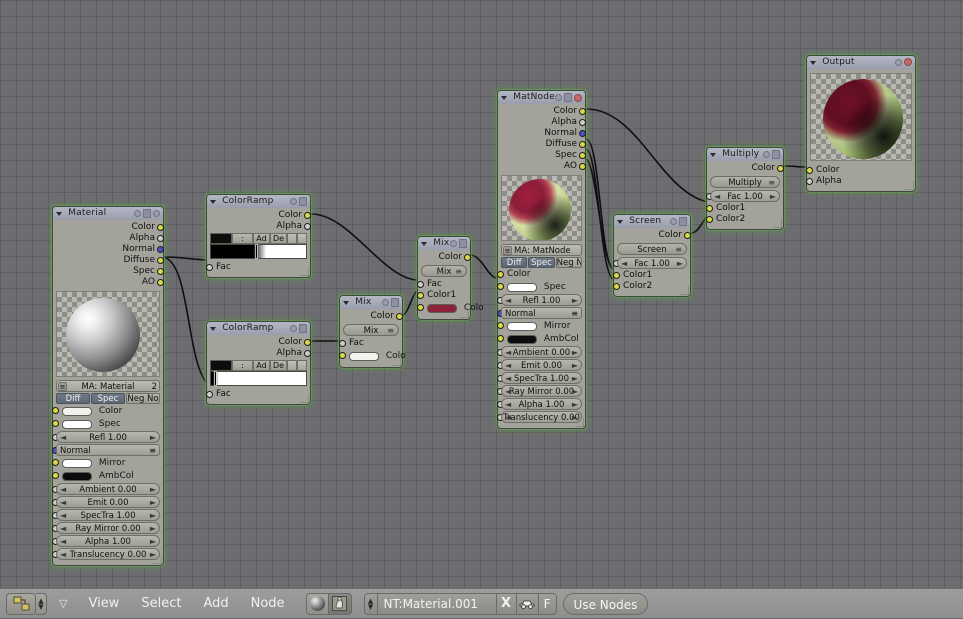  I want to click on matnode-mode-buttons: Diff Spec Neg N, so click(541, 262).